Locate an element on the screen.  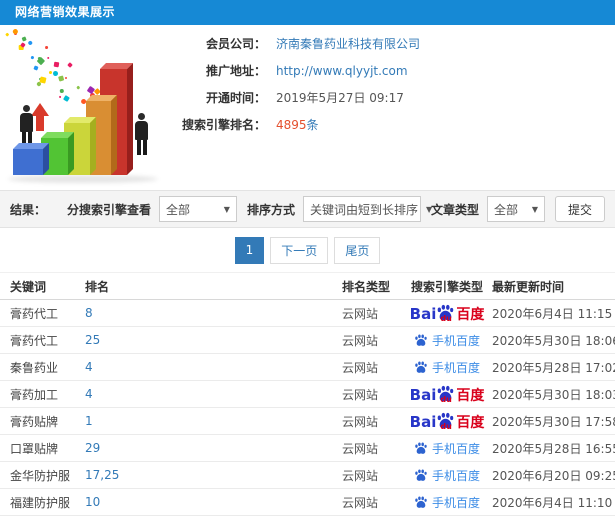
rank-link: 29 is located at coordinates (92, 448).